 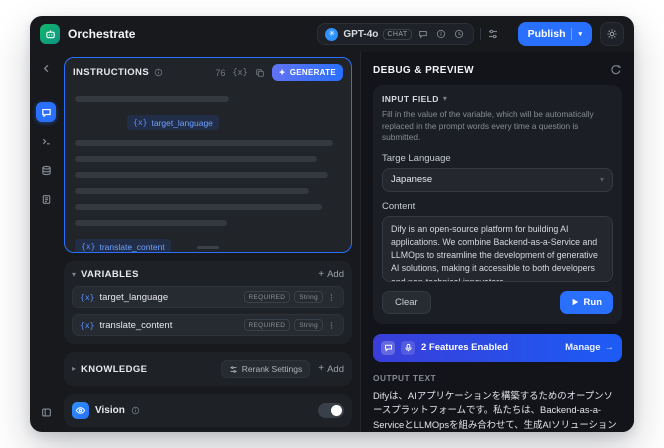 I want to click on debug-header: DEBUG & PREVIEW, so click(x=497, y=70).